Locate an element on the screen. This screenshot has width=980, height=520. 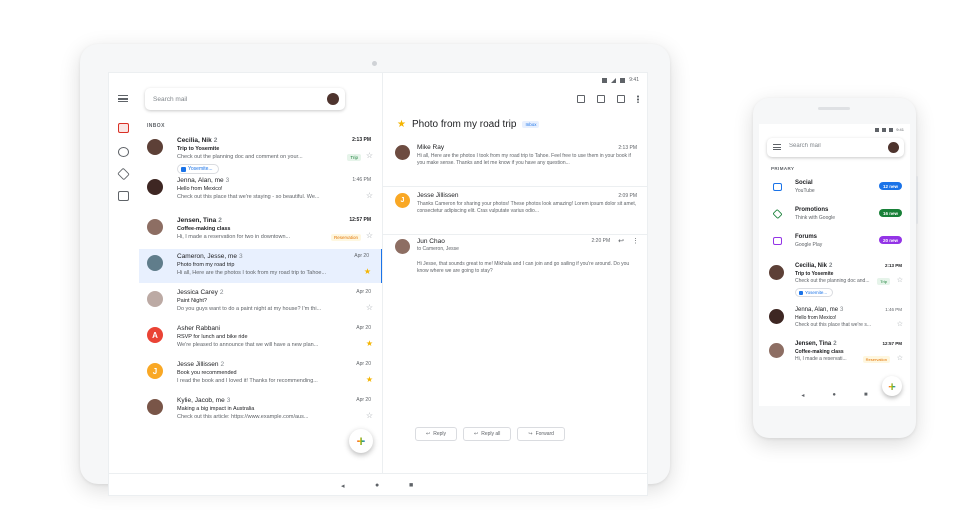
people-icon is located at coordinates (123, 152).